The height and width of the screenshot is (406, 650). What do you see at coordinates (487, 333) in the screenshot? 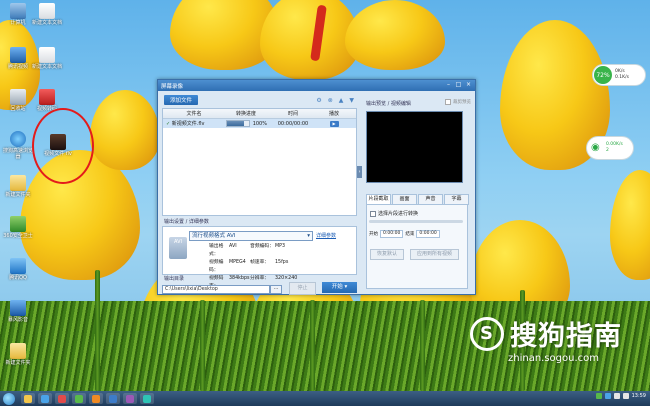
I see `sogou-logo-icon: S` at bounding box center [487, 333].